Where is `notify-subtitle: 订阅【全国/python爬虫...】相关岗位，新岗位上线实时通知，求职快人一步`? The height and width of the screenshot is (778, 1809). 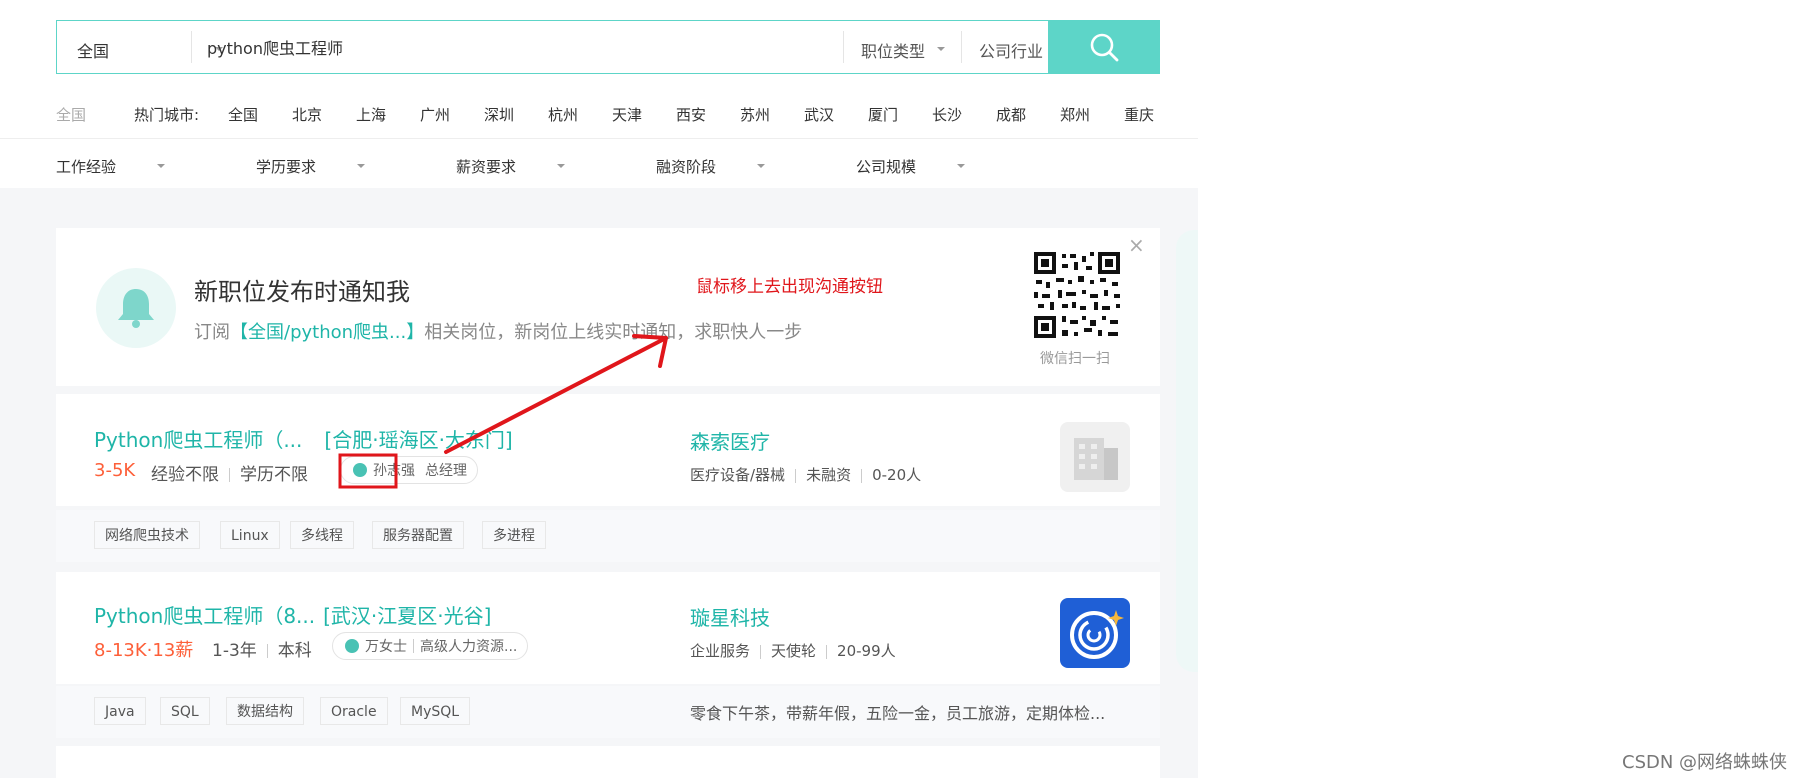 notify-subtitle: 订阅【全国/python爬虫...】相关岗位，新岗位上线实时通知，求职快人一步 is located at coordinates (498, 331).